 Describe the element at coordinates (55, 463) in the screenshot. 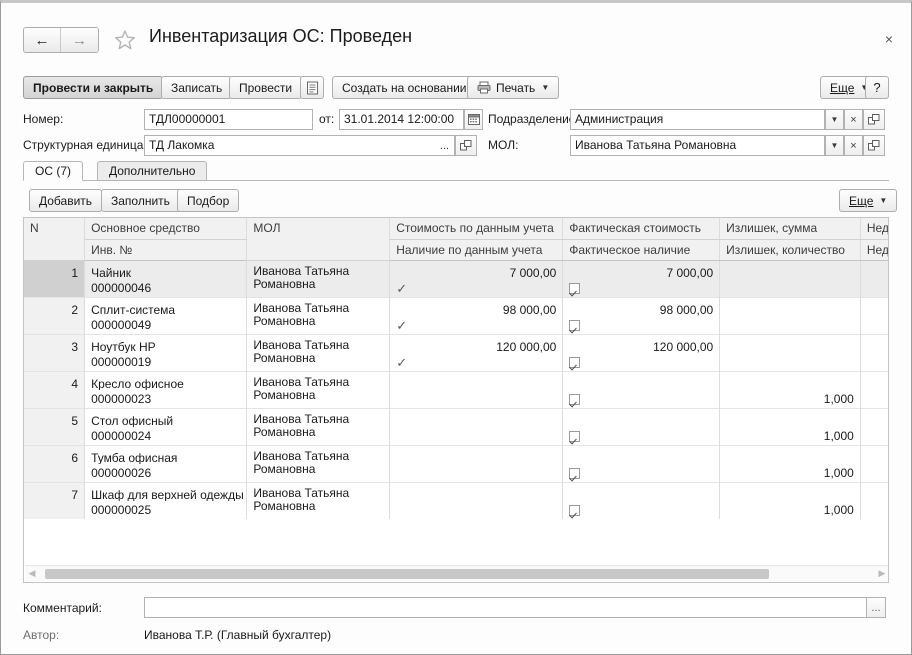

I see `cell-row-number: 6` at that location.